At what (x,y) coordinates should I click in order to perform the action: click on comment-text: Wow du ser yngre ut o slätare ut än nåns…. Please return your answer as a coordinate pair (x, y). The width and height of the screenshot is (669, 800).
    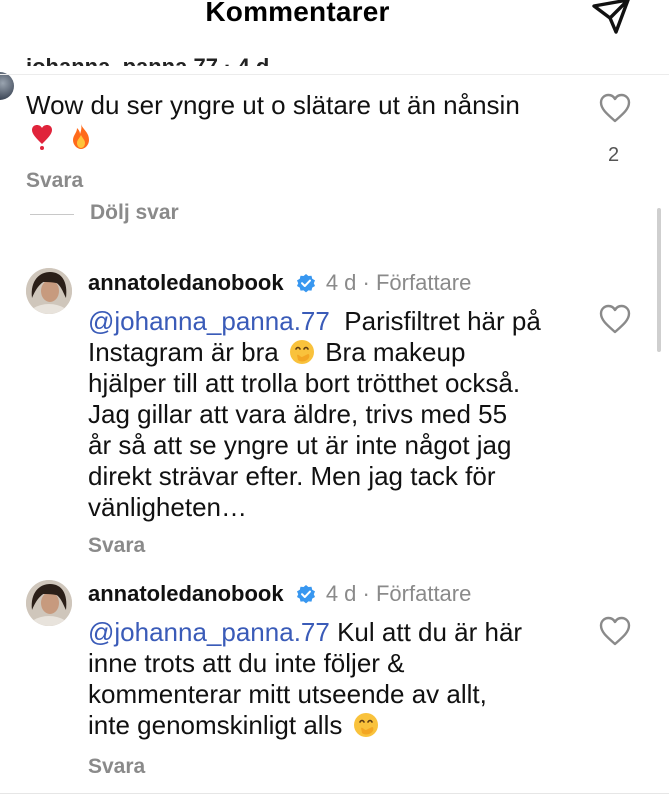
    Looking at the image, I should click on (286, 121).